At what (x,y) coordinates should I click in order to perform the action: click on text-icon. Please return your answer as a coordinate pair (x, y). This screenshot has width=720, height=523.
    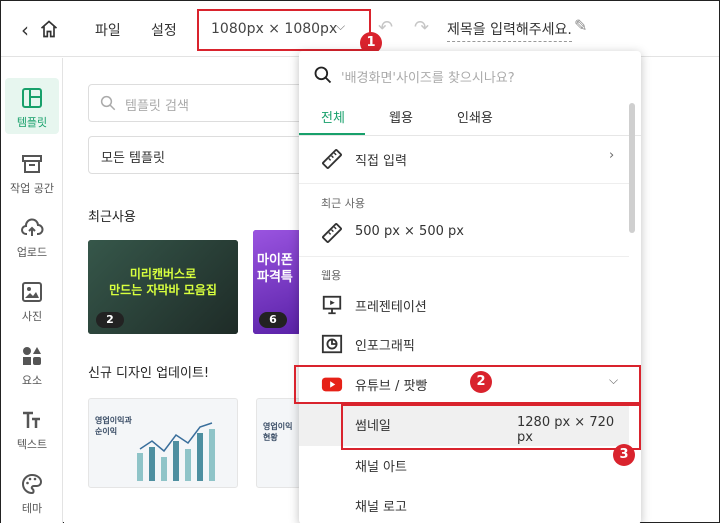
    Looking at the image, I should click on (31, 419).